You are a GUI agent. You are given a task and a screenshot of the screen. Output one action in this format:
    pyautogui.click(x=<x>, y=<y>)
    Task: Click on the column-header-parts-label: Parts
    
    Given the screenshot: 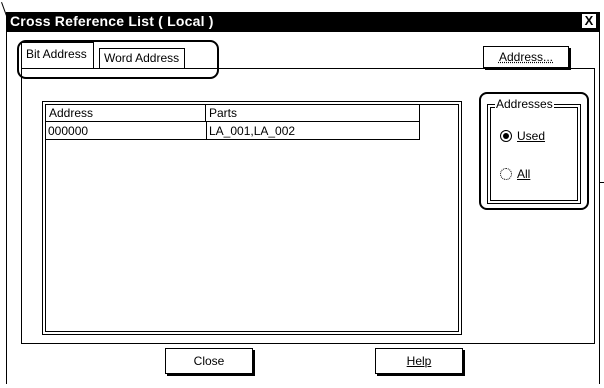 What is the action you would take?
    pyautogui.click(x=223, y=113)
    